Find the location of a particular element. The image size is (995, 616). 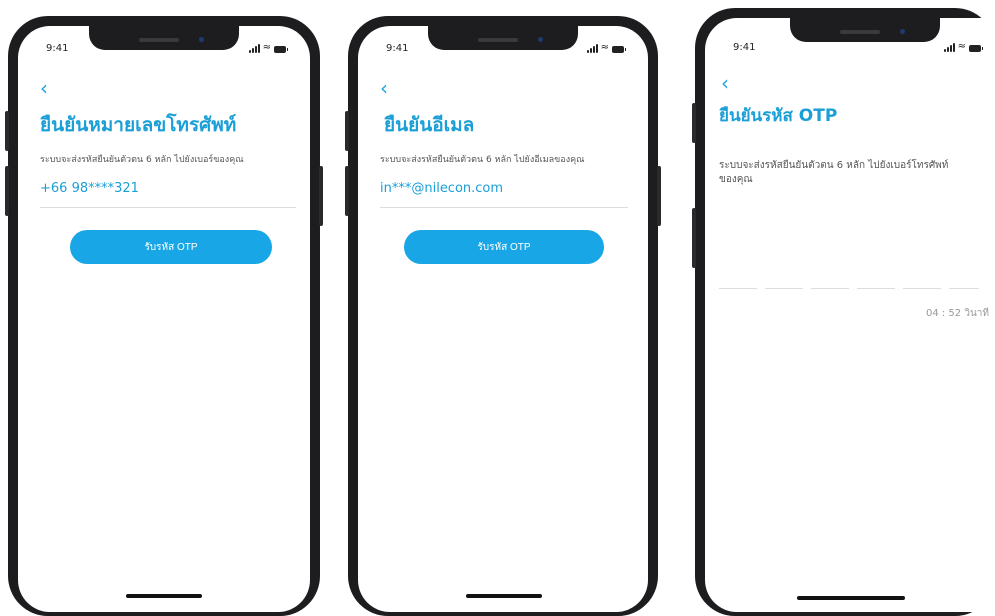

email-value: in***@nilecon.com is located at coordinates (442, 188).